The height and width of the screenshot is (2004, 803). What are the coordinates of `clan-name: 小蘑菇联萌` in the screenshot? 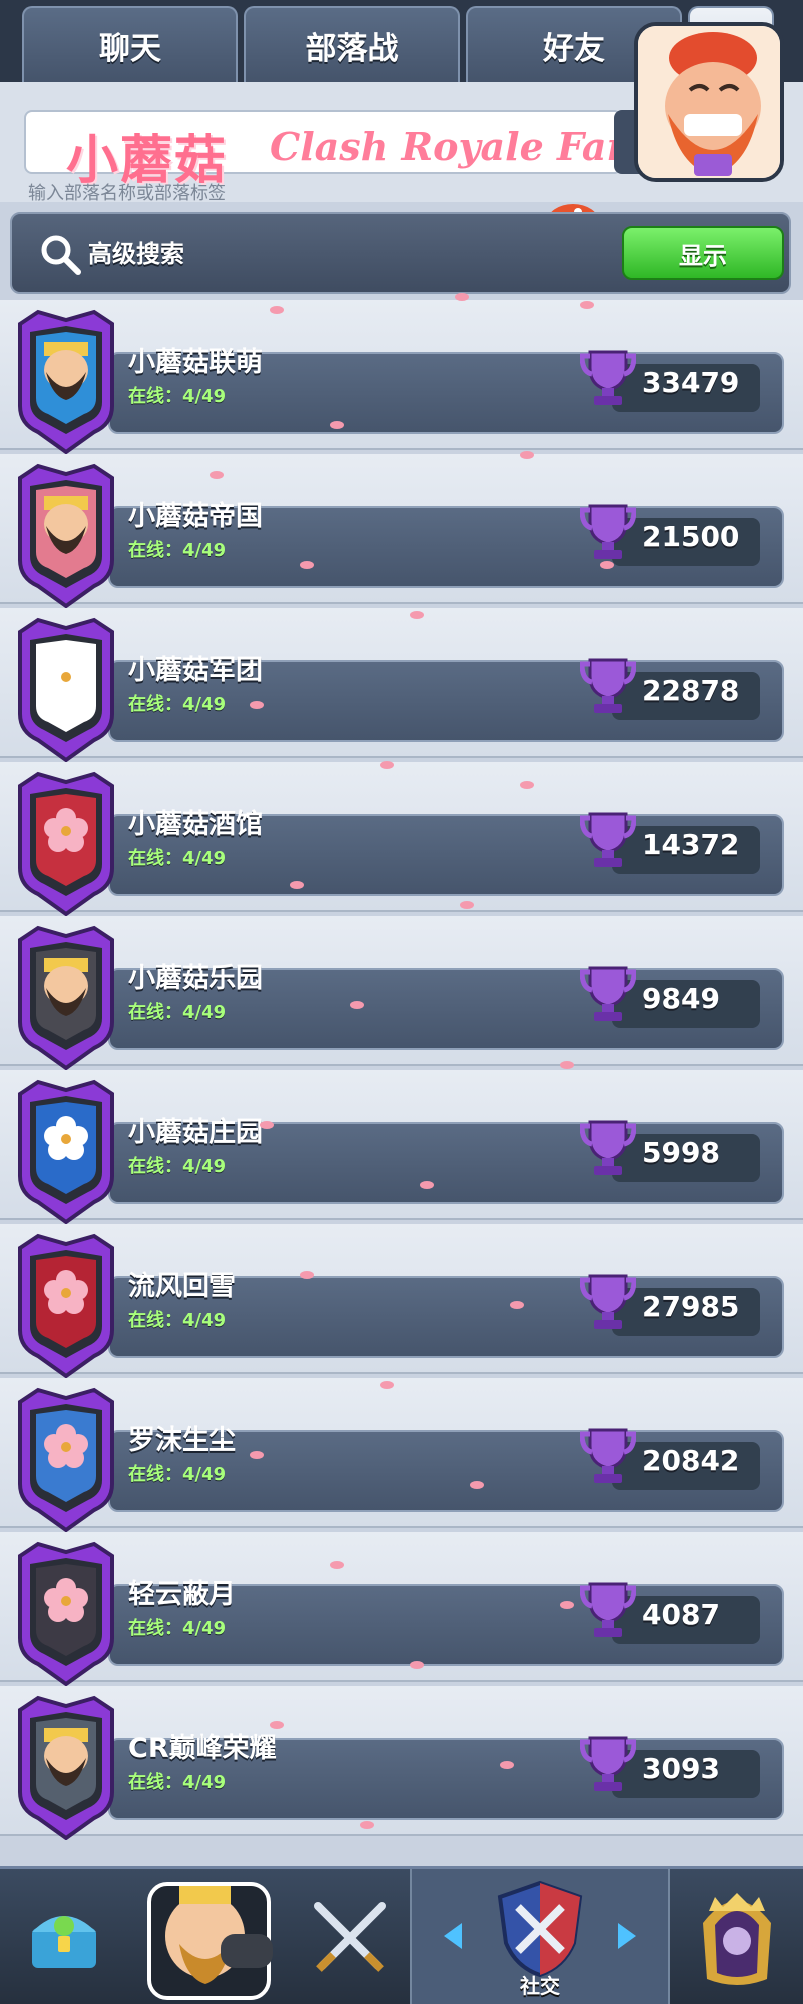 It's located at (195, 362).